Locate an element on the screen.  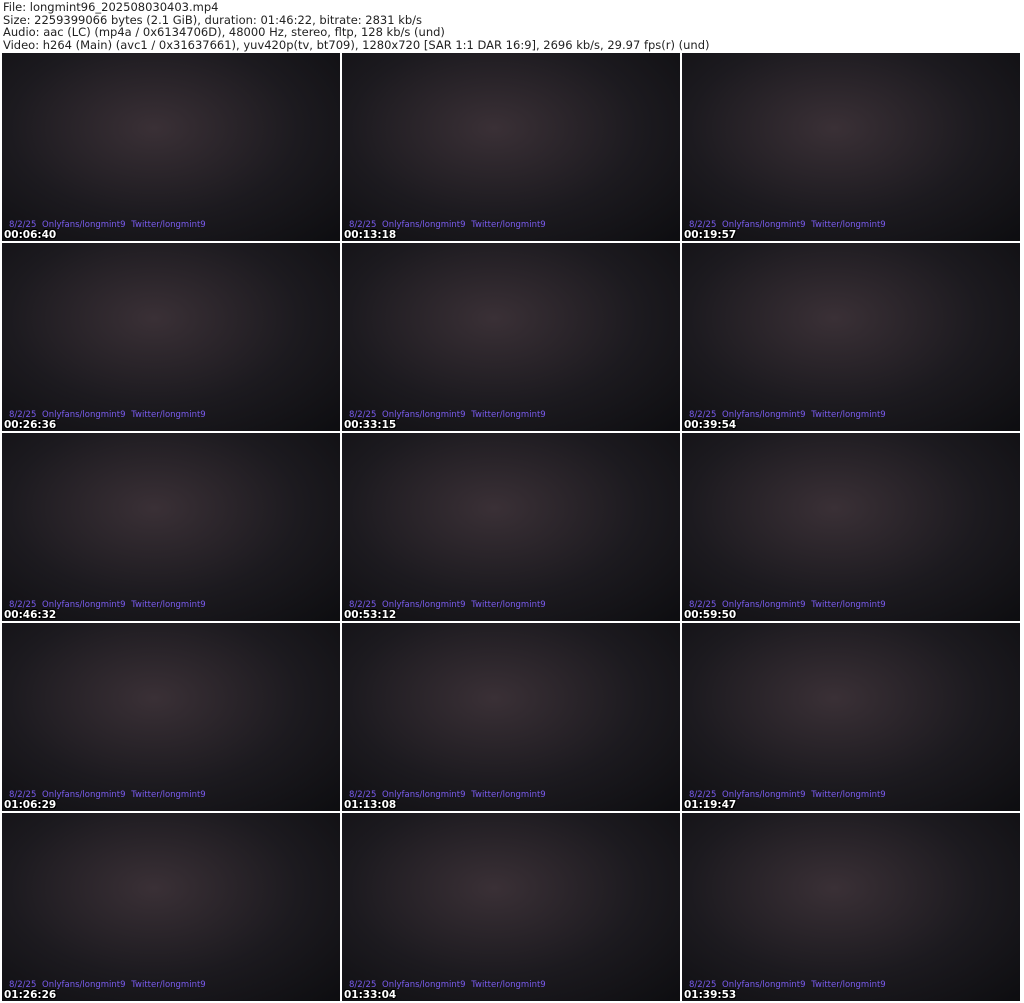
frame-timestamp: 00:26:36 is located at coordinates (30, 425).